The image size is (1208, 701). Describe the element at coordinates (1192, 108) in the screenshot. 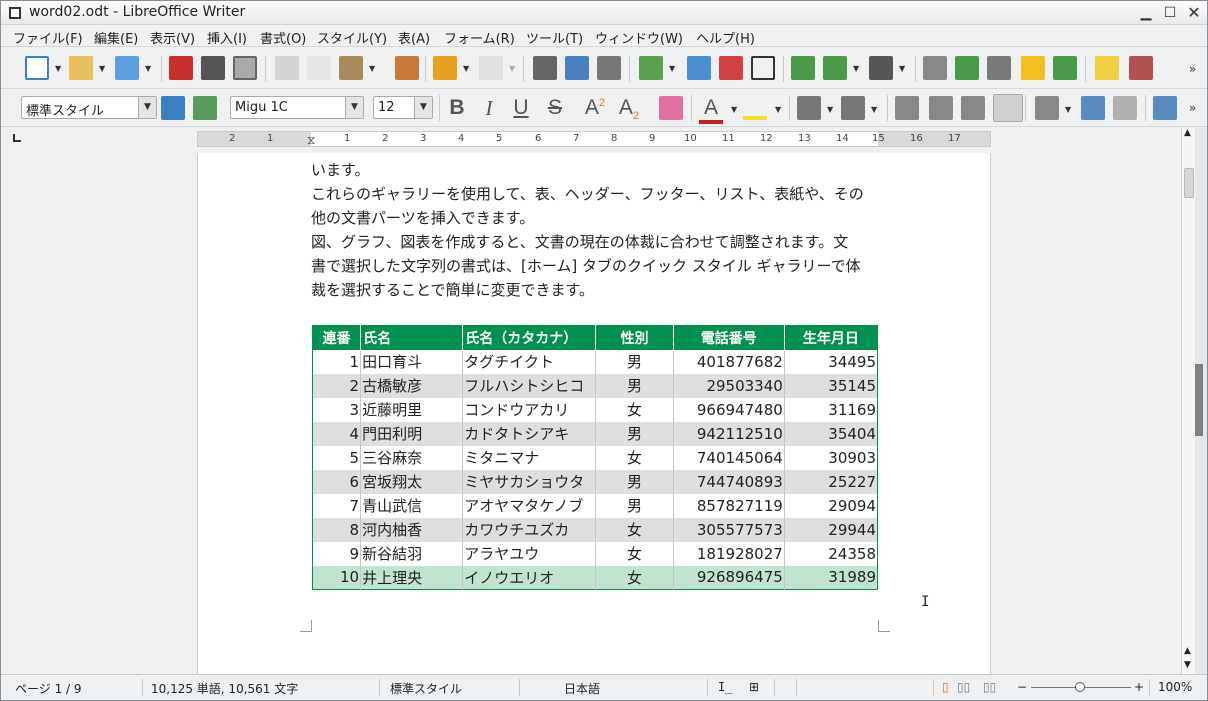

I see `toolbar-overflow-icon: »` at that location.